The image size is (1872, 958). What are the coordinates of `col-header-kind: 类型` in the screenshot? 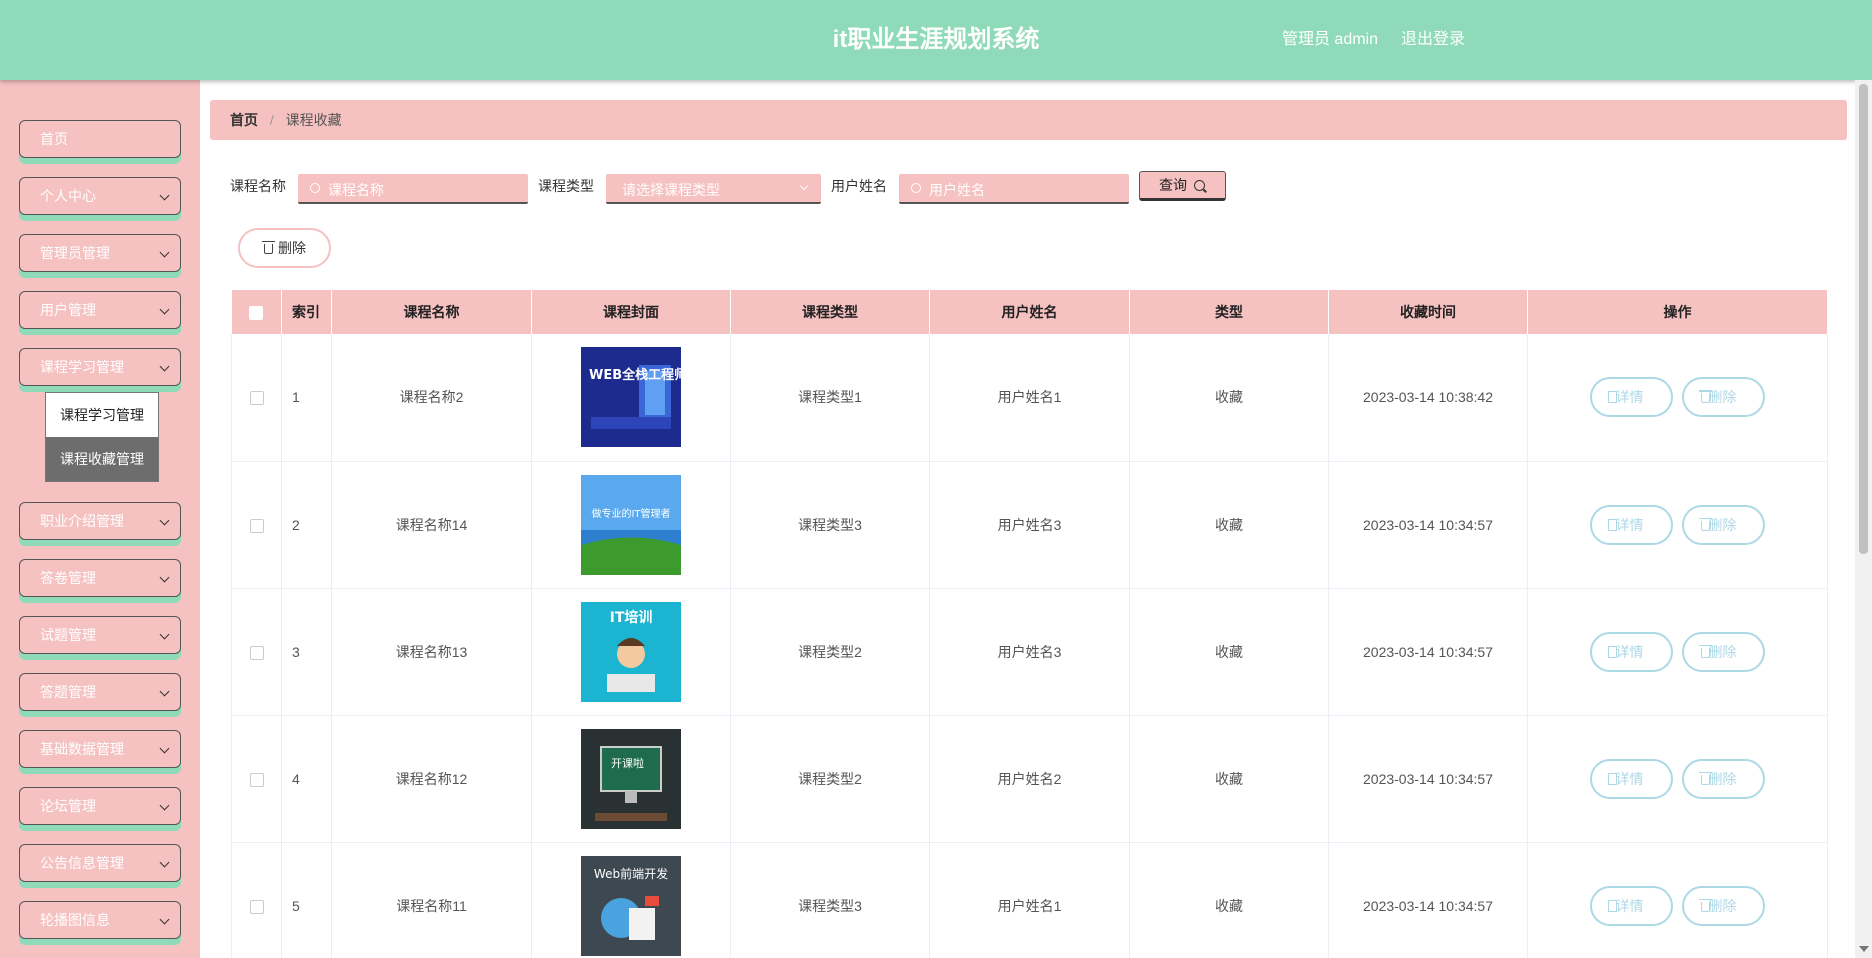 It's located at (1229, 312).